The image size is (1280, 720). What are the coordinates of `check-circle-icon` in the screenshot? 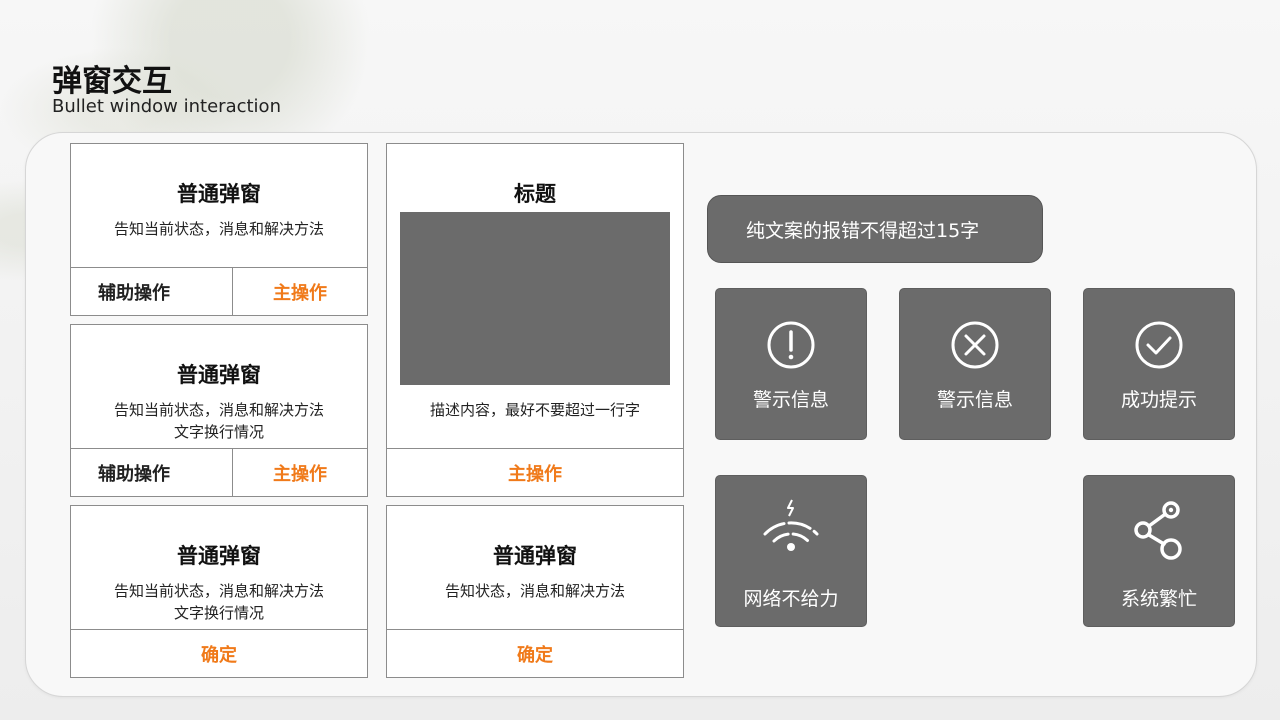 It's located at (1159, 345).